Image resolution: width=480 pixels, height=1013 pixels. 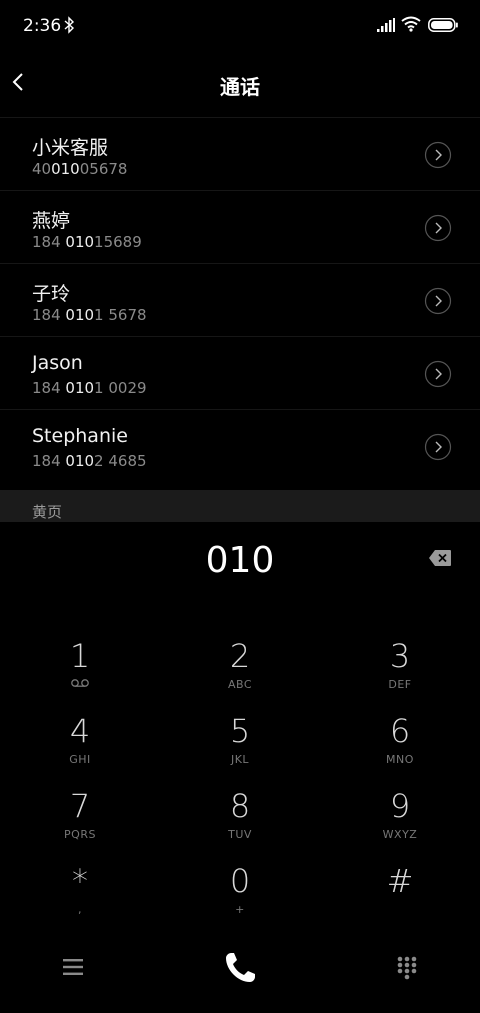 I want to click on key-digit: 8, so click(x=240, y=806).